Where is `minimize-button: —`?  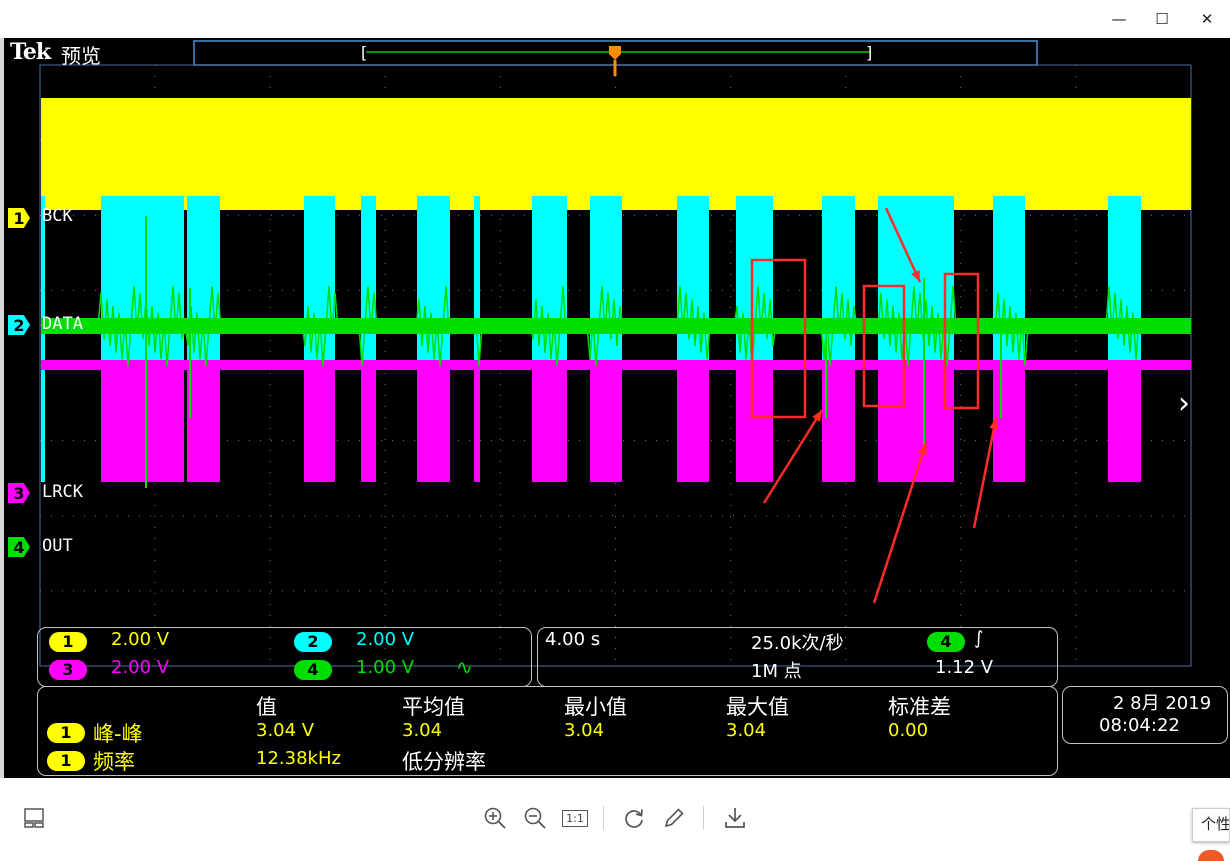 minimize-button: — is located at coordinates (1119, 19).